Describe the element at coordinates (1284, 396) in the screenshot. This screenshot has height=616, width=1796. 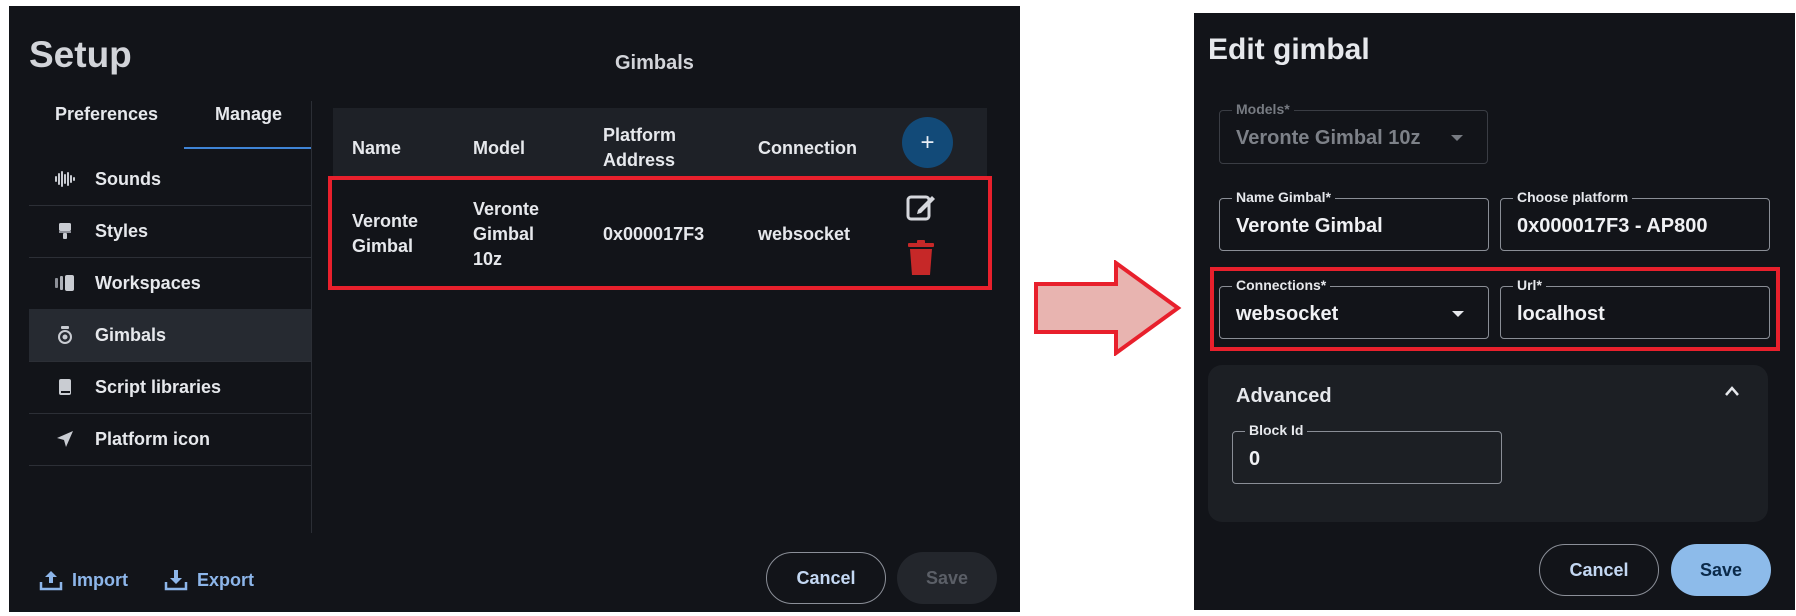
I see `advanced-title: Advanced` at that location.